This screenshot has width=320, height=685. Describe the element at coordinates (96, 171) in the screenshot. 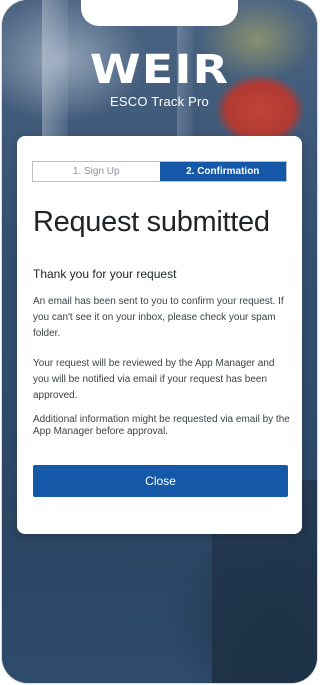

I see `step-sign-up: 1. Sign Up` at that location.